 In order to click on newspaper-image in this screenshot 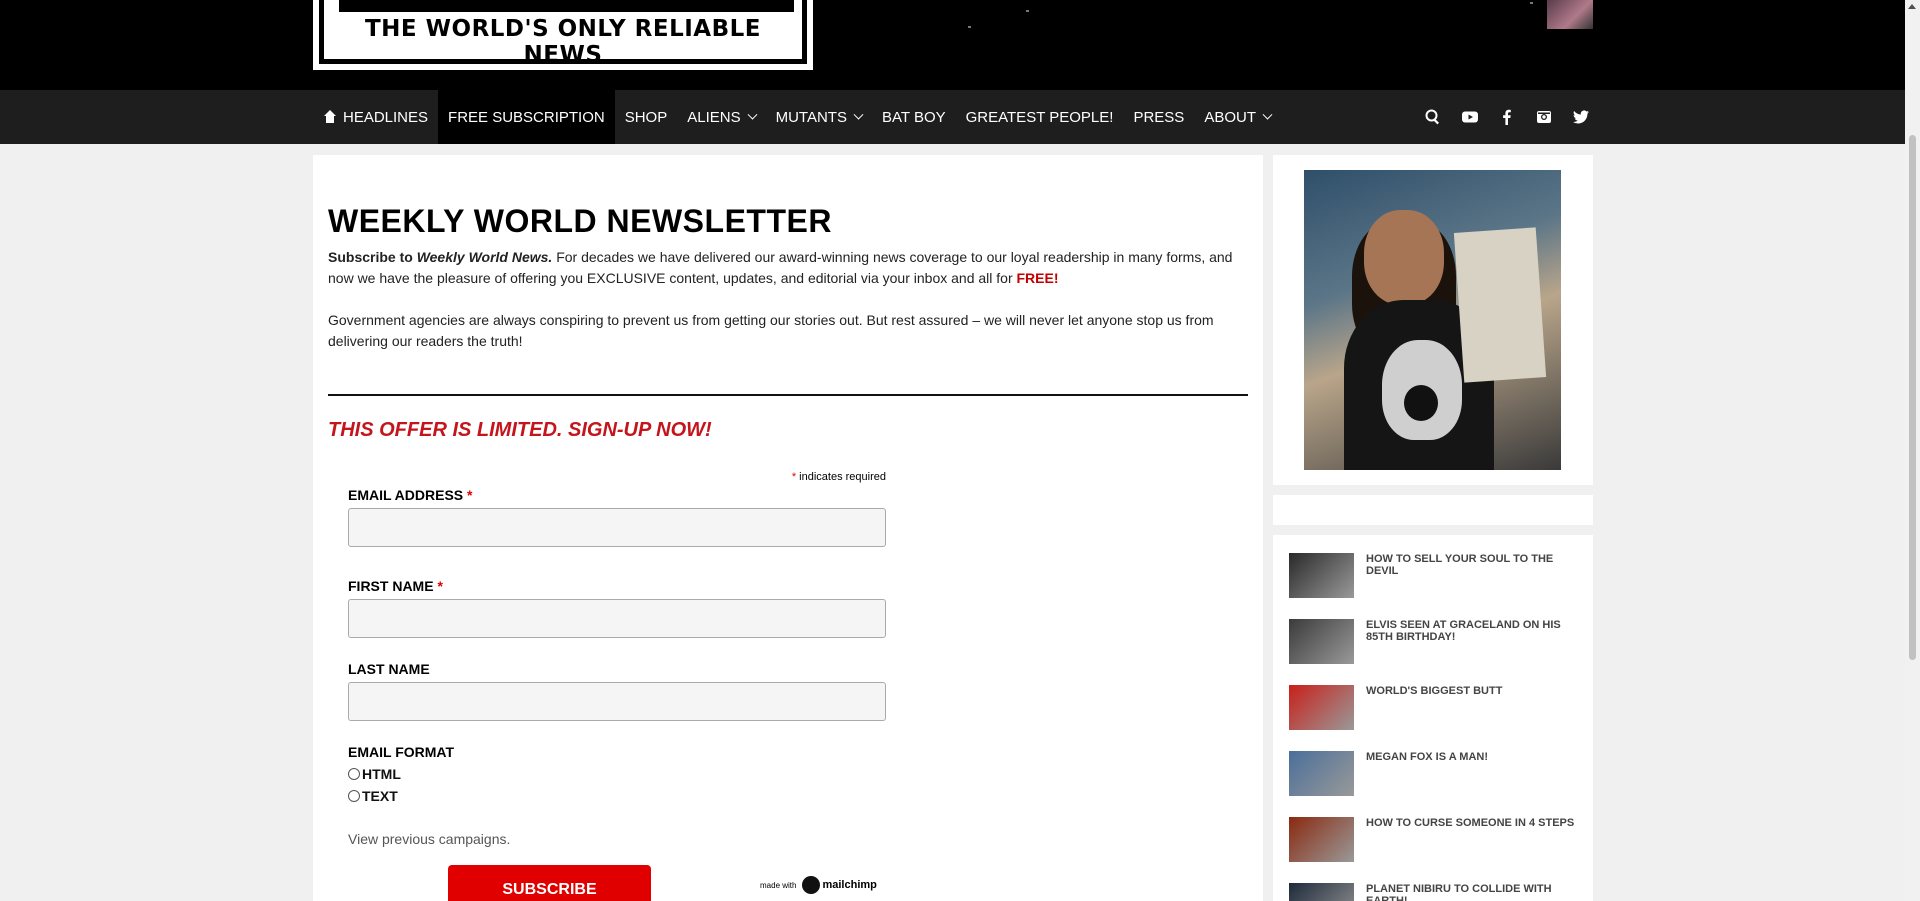, I will do `click(1500, 305)`.